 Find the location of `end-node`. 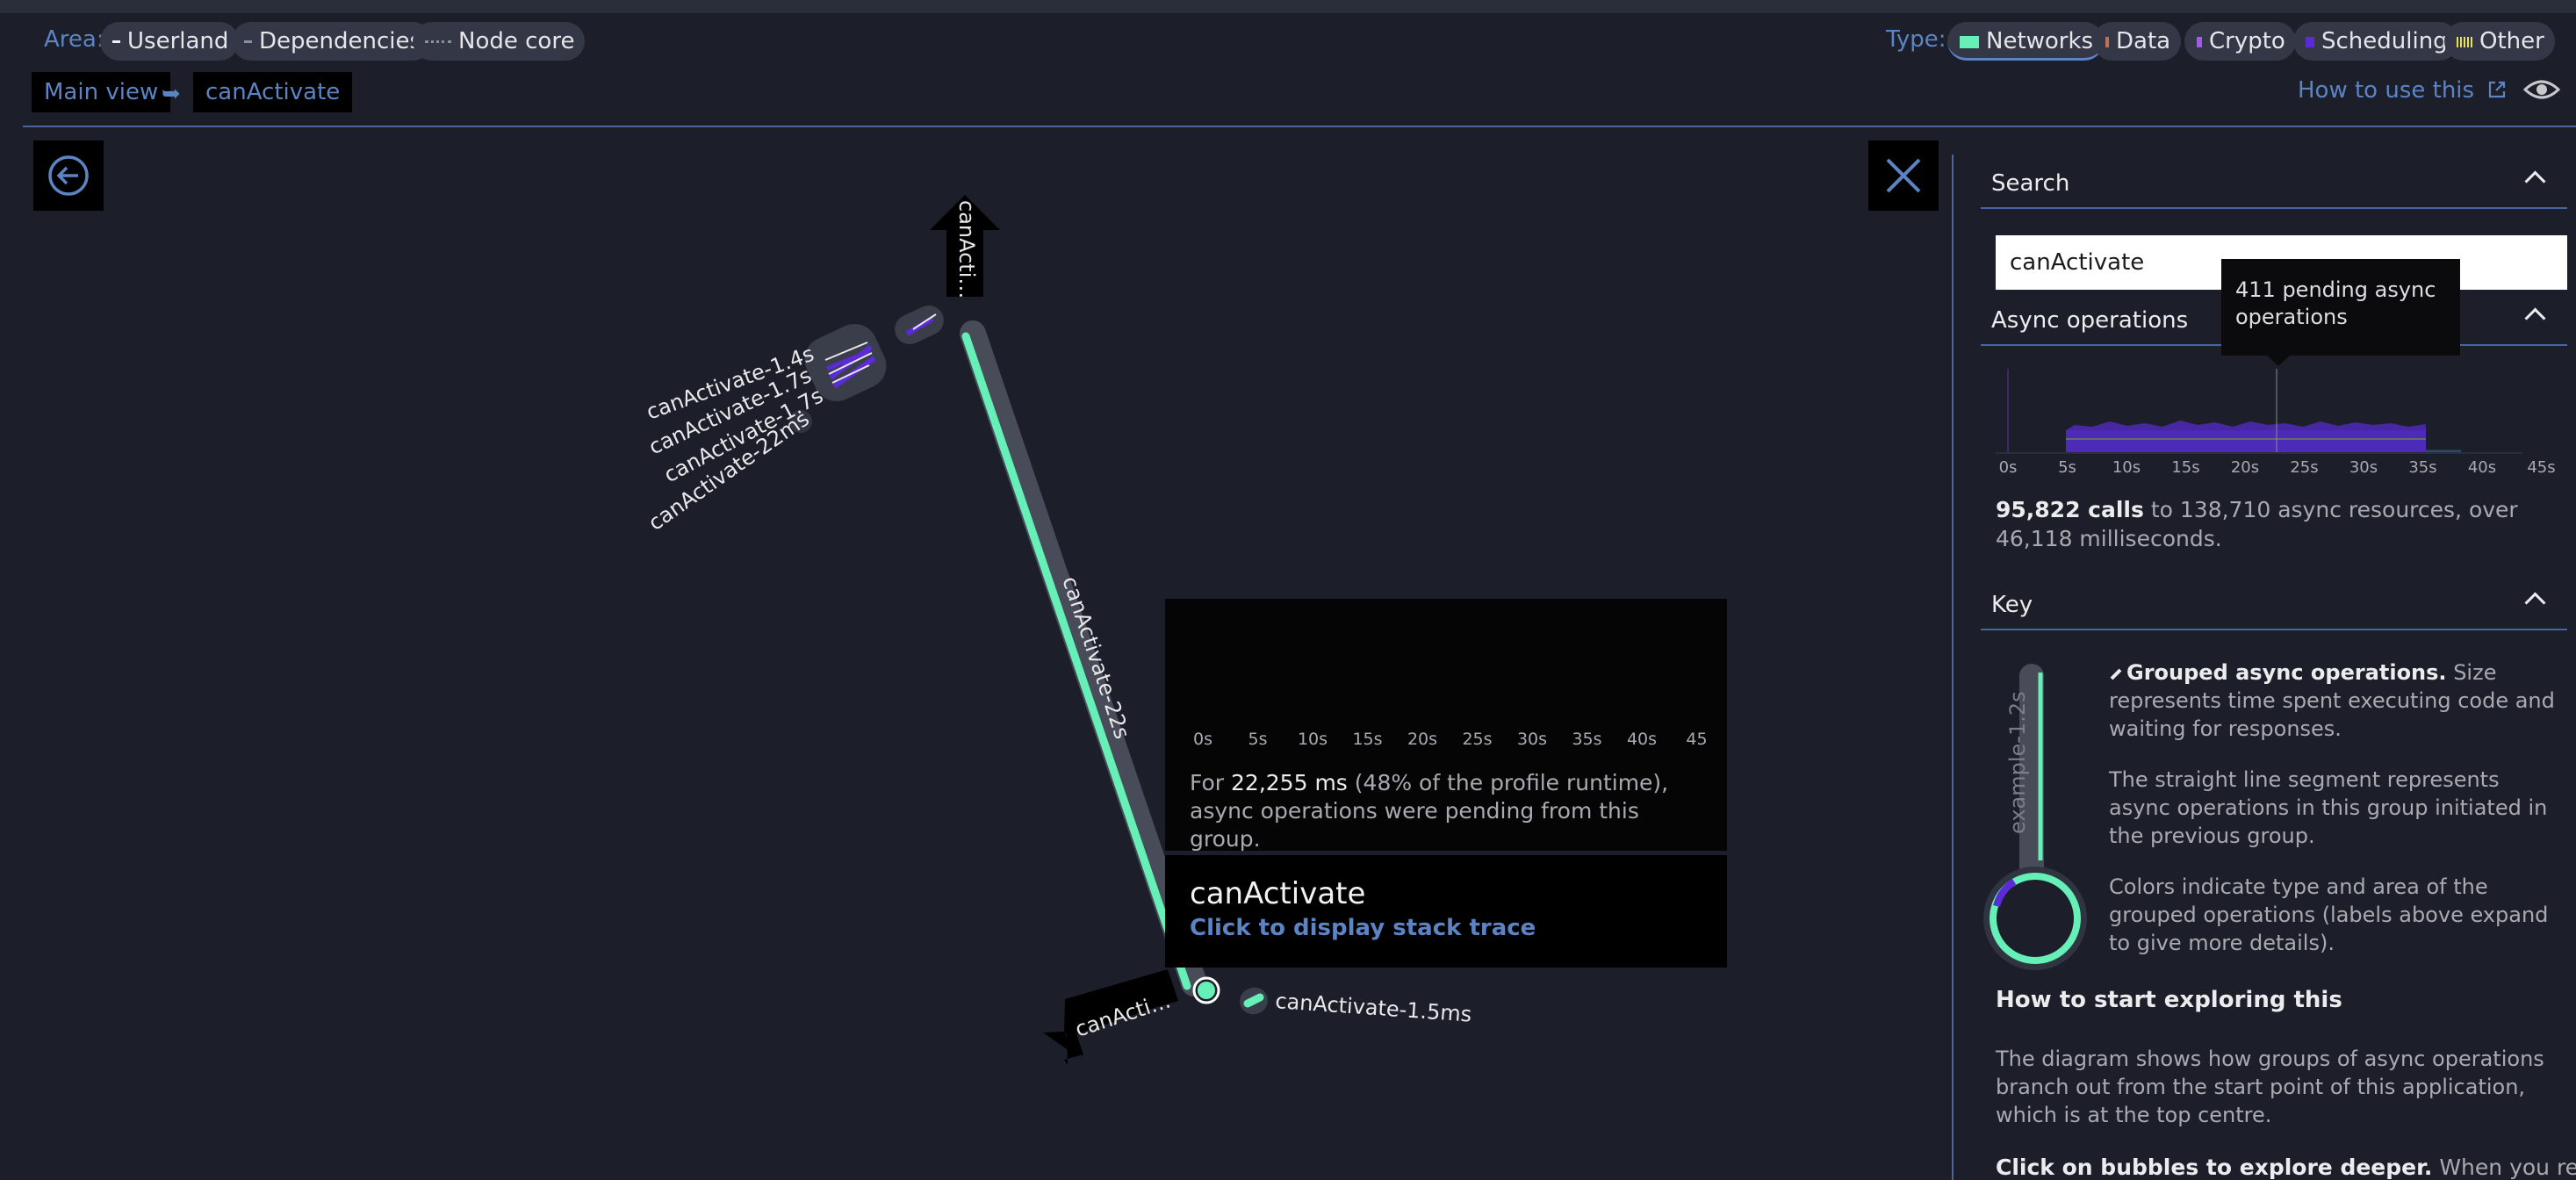

end-node is located at coordinates (1206, 990).